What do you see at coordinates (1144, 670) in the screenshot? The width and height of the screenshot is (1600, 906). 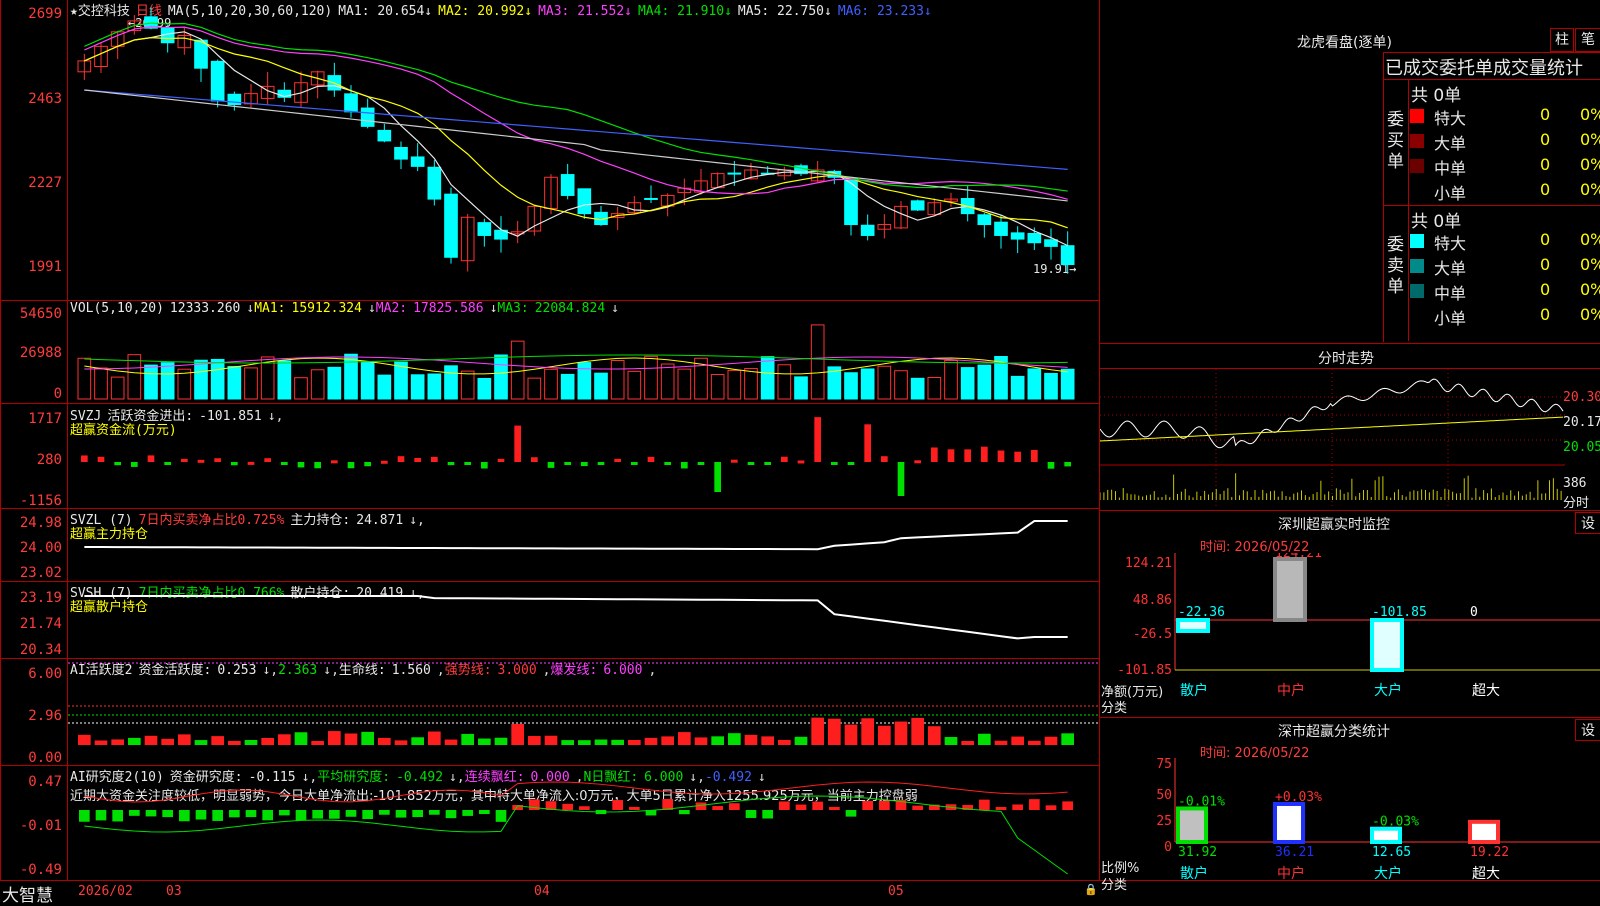 I see `monitor-y-tick: -101.85` at bounding box center [1144, 670].